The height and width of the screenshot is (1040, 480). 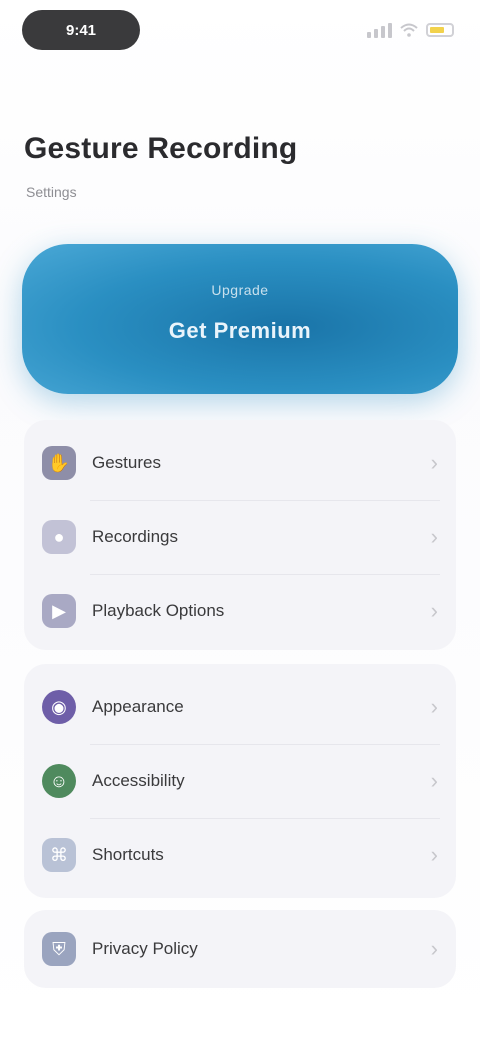 I want to click on shortcut-icon: ⌘, so click(x=59, y=855).